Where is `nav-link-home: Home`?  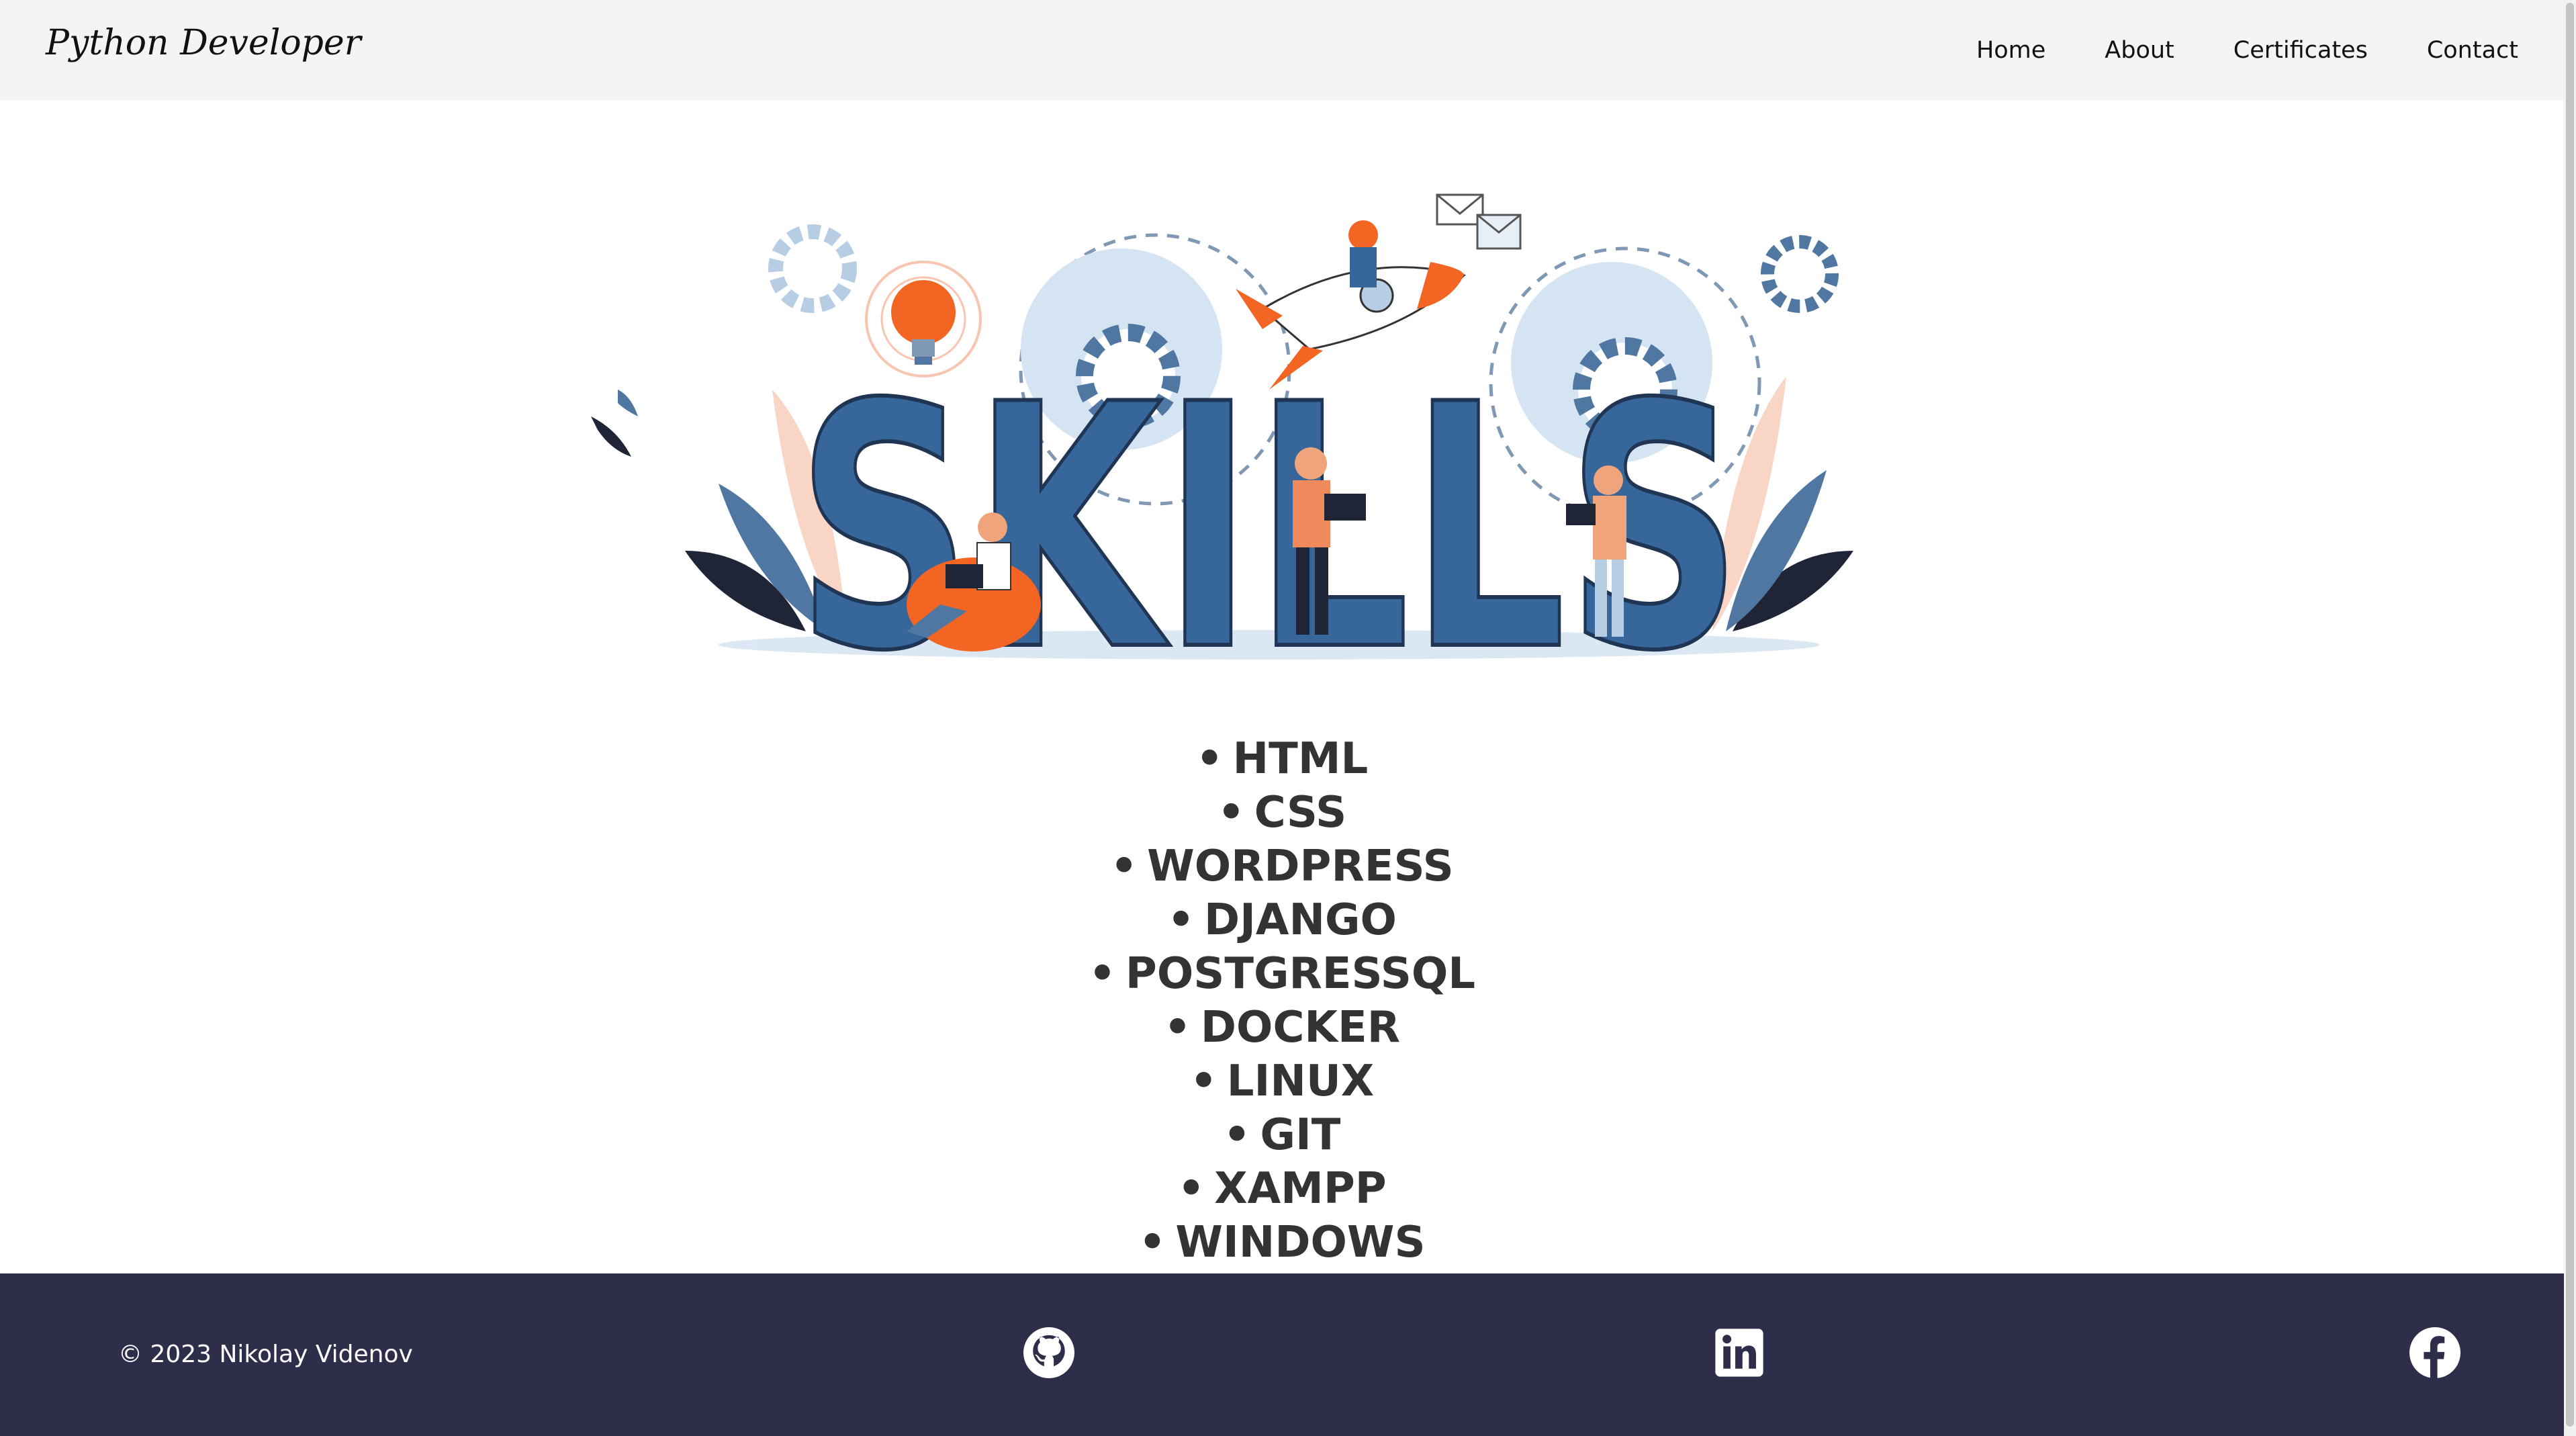 nav-link-home: Home is located at coordinates (2011, 50).